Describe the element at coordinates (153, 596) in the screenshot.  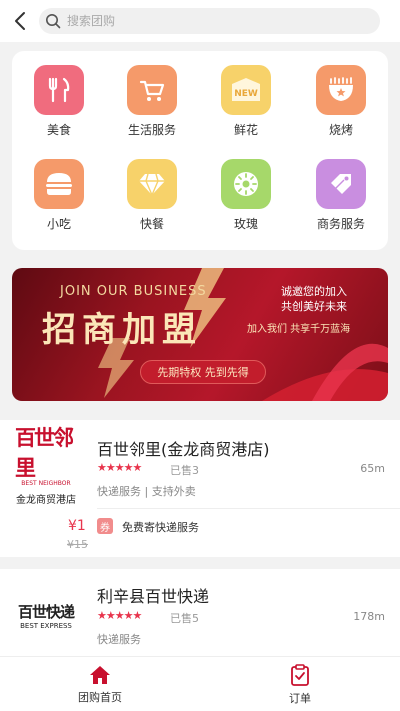
I see `shop-name: 利辛县百世快递` at that location.